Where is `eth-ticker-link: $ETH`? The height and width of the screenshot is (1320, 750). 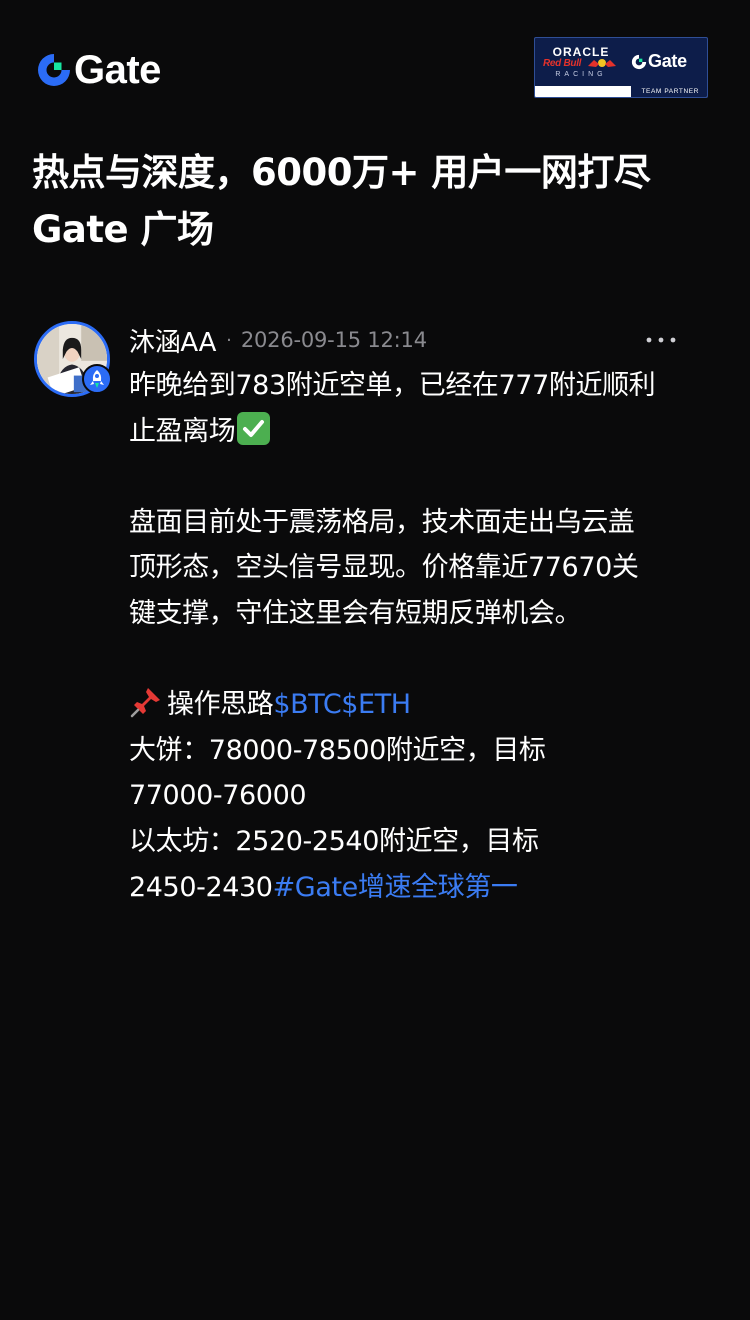
eth-ticker-link: $ETH is located at coordinates (376, 704).